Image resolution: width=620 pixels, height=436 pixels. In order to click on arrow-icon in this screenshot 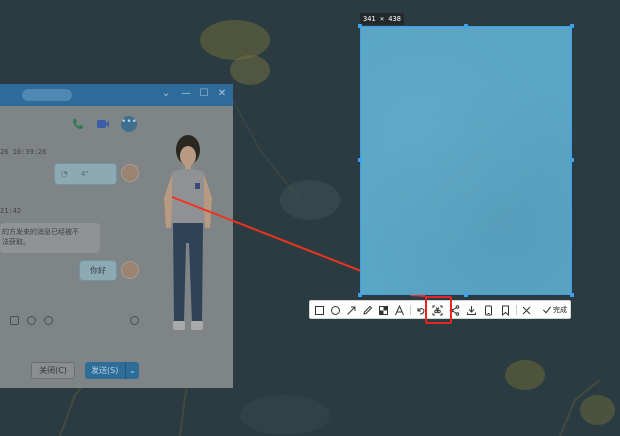, I will do `click(351, 310)`.